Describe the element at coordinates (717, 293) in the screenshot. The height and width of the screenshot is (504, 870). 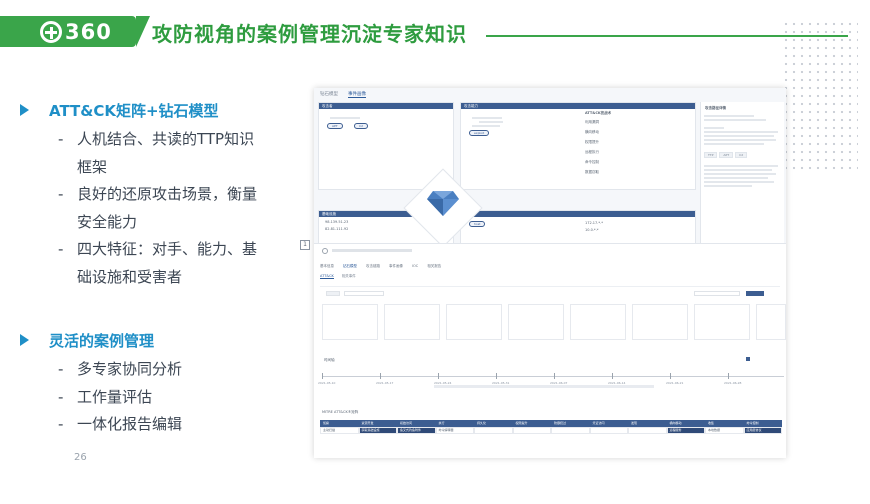
I see `search-input` at that location.